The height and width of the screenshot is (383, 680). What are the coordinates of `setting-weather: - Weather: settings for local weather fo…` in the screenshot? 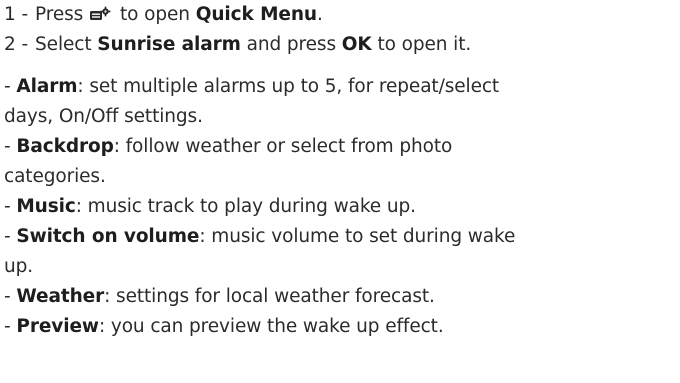 It's located at (340, 297).